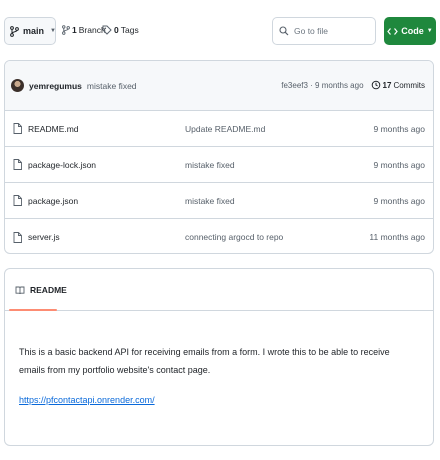  Describe the element at coordinates (107, 30) in the screenshot. I see `tag-icon` at that location.